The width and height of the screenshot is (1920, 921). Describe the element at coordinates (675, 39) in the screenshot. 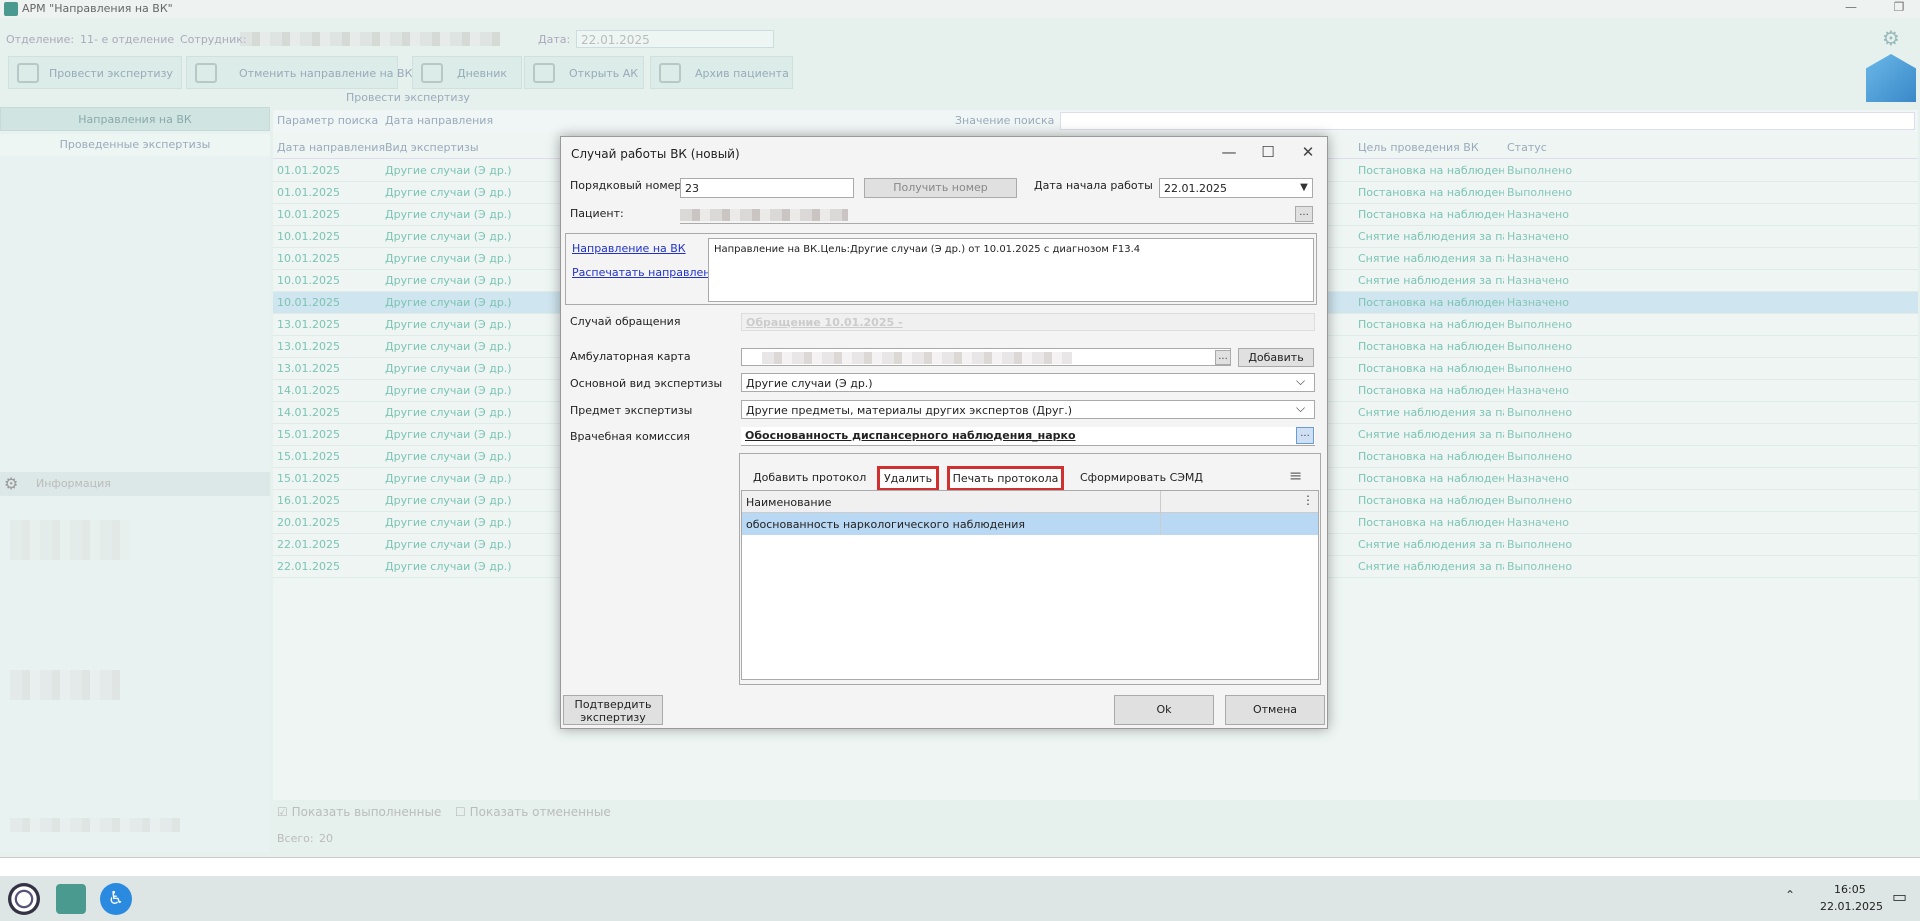

I see `date-field: 22.01.2025` at that location.